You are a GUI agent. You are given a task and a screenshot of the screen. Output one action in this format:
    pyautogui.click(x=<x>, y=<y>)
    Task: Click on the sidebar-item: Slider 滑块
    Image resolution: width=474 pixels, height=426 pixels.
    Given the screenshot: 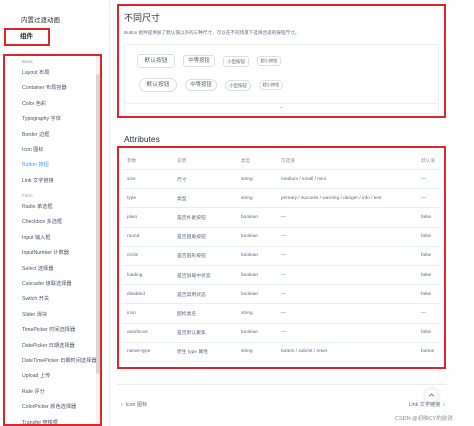 What is the action you would take?
    pyautogui.click(x=34, y=314)
    